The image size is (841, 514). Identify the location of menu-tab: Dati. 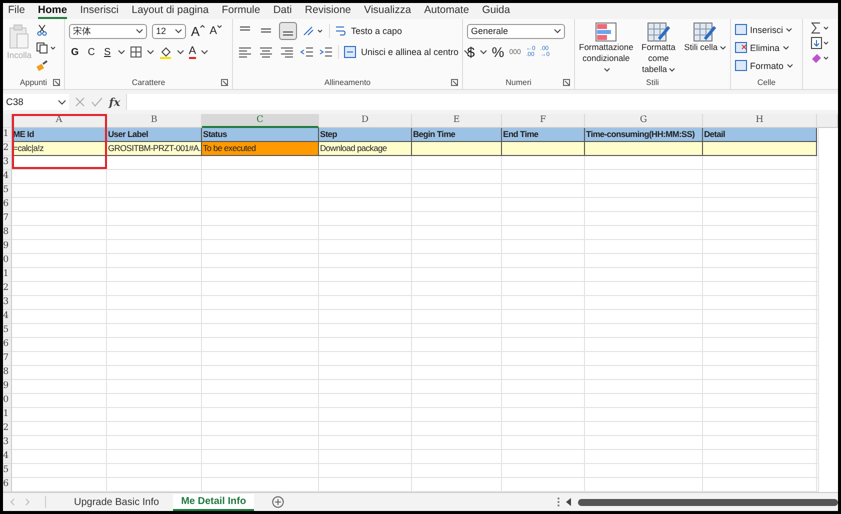
(282, 11).